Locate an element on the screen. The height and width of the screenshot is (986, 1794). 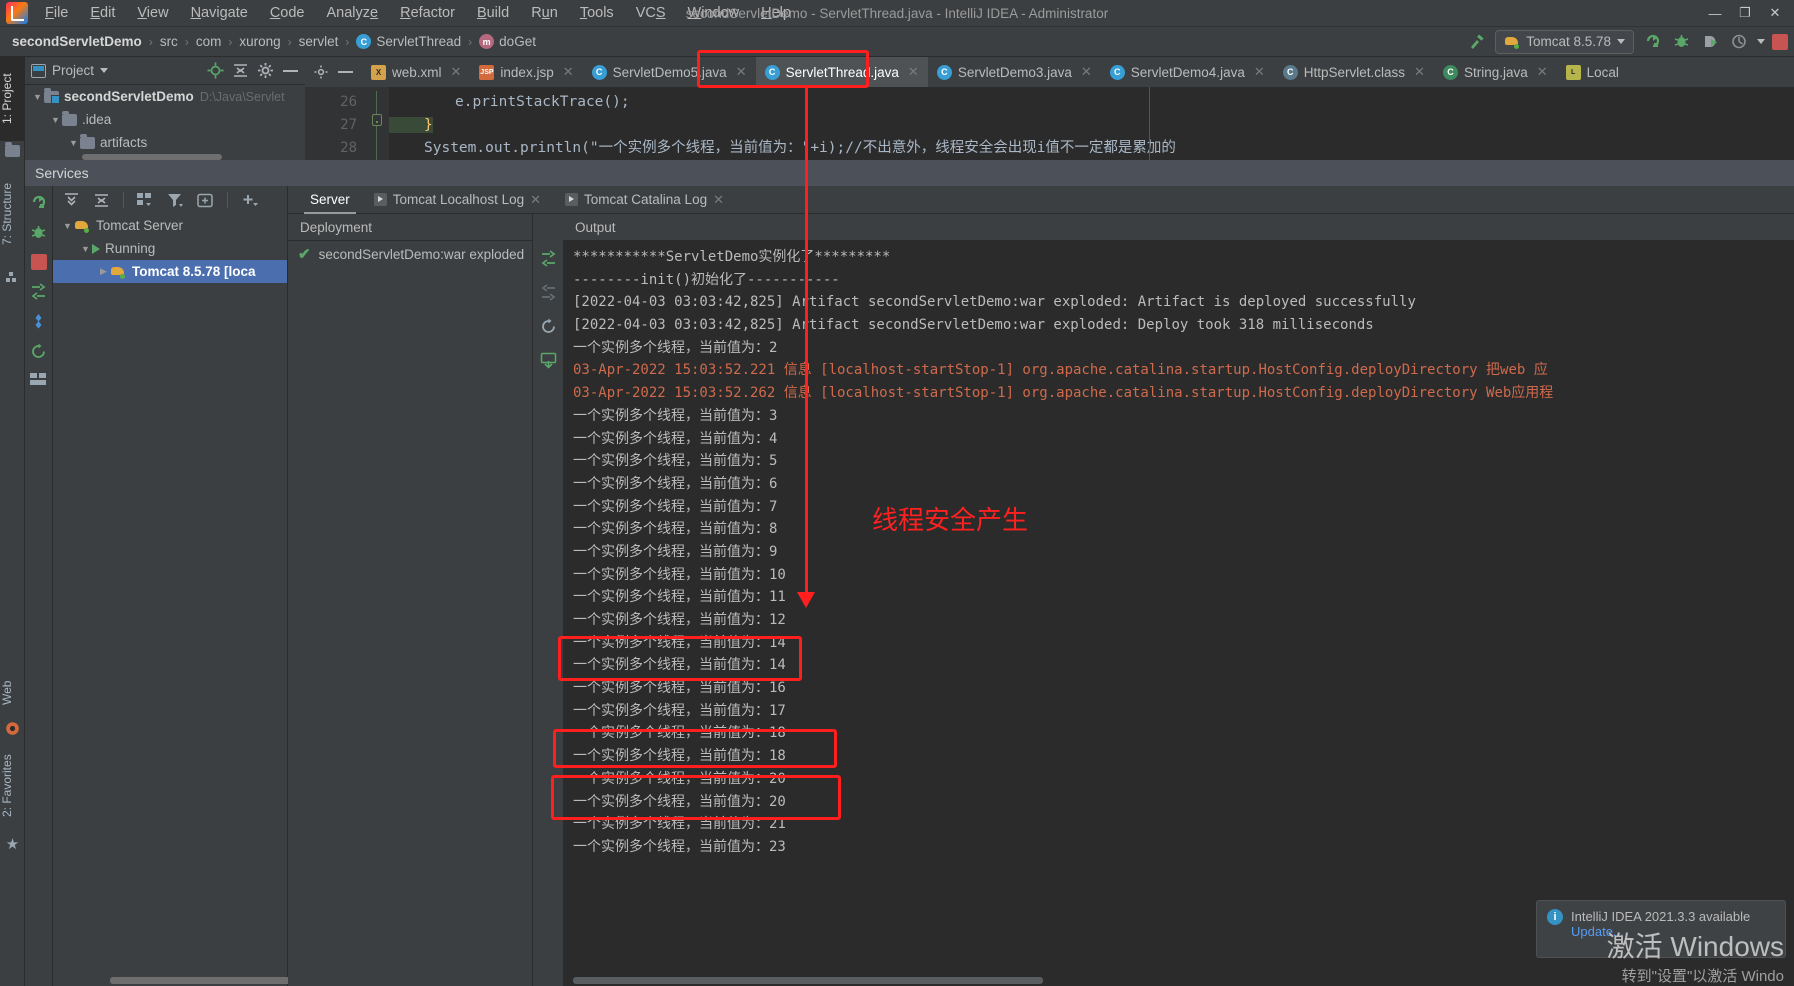
breadcrumb-xurong: xurong is located at coordinates (259, 41).